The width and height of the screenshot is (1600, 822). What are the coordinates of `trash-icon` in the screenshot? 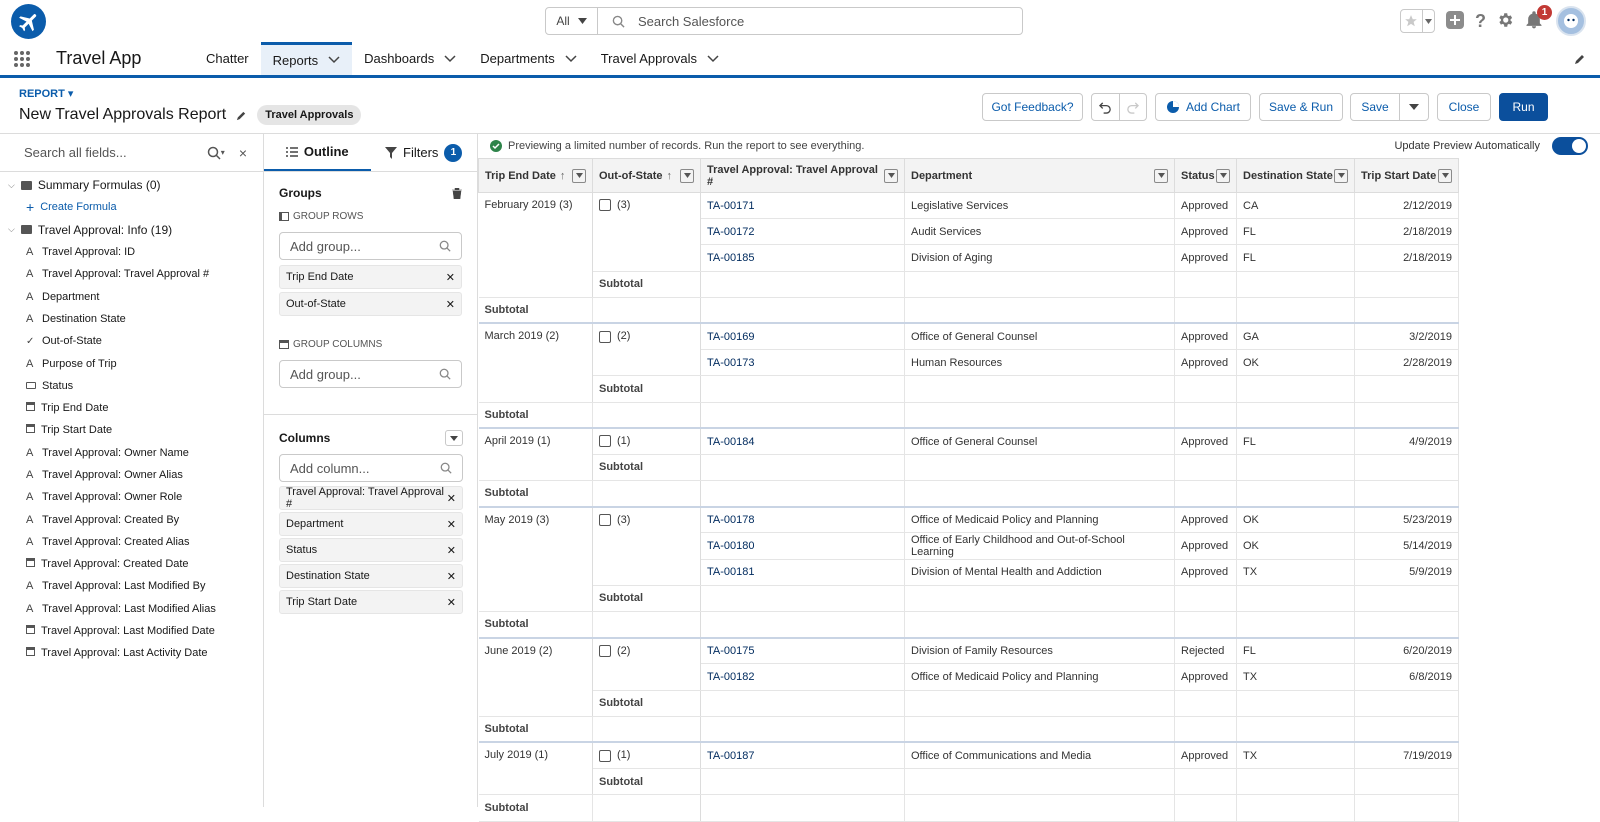 It's located at (457, 193).